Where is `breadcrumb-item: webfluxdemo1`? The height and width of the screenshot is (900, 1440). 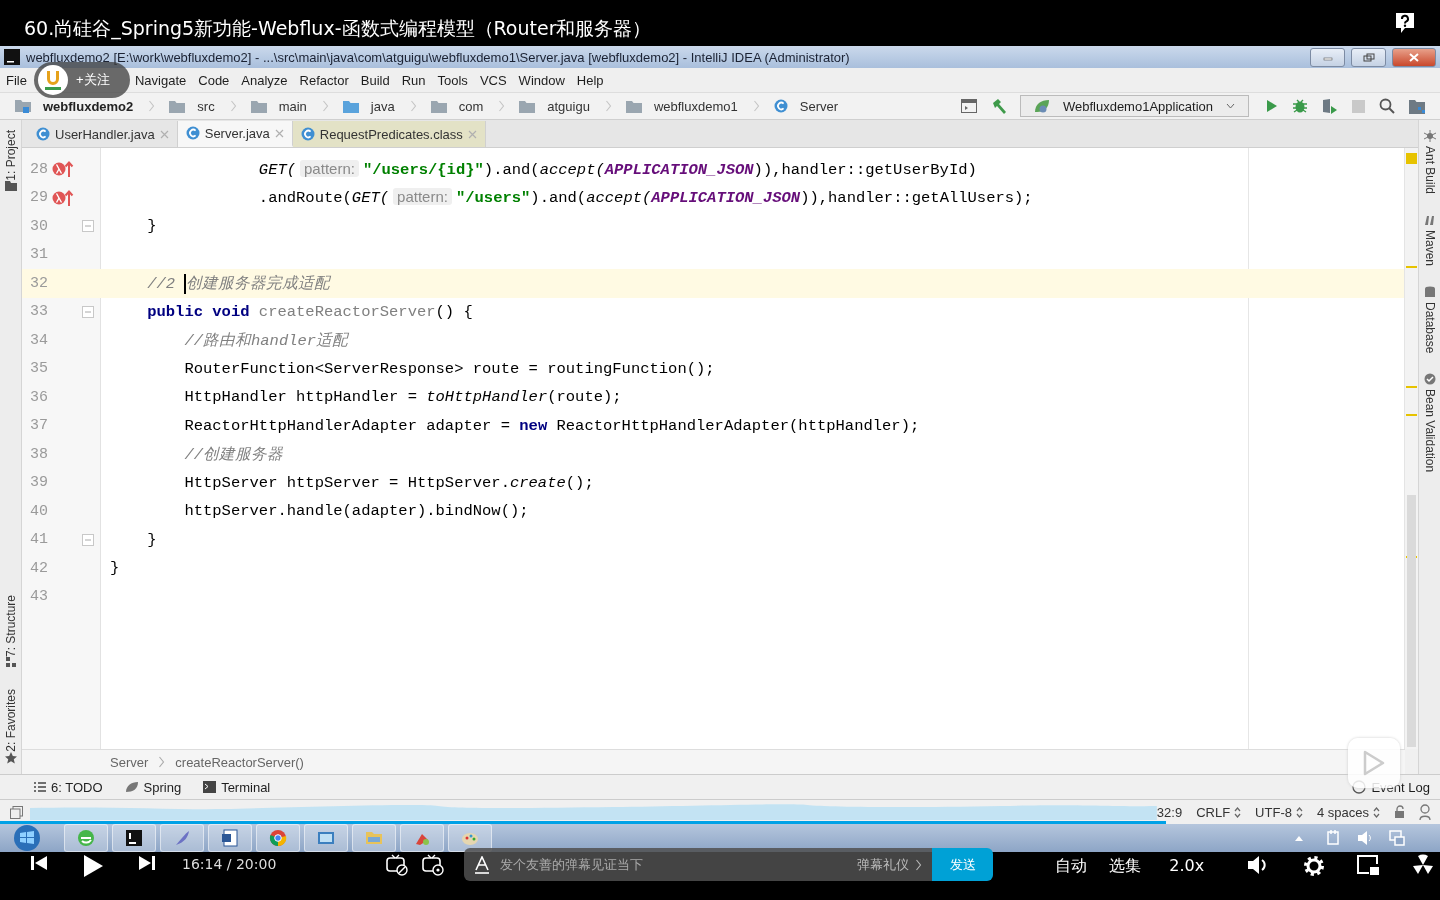 breadcrumb-item: webfluxdemo1 is located at coordinates (678, 106).